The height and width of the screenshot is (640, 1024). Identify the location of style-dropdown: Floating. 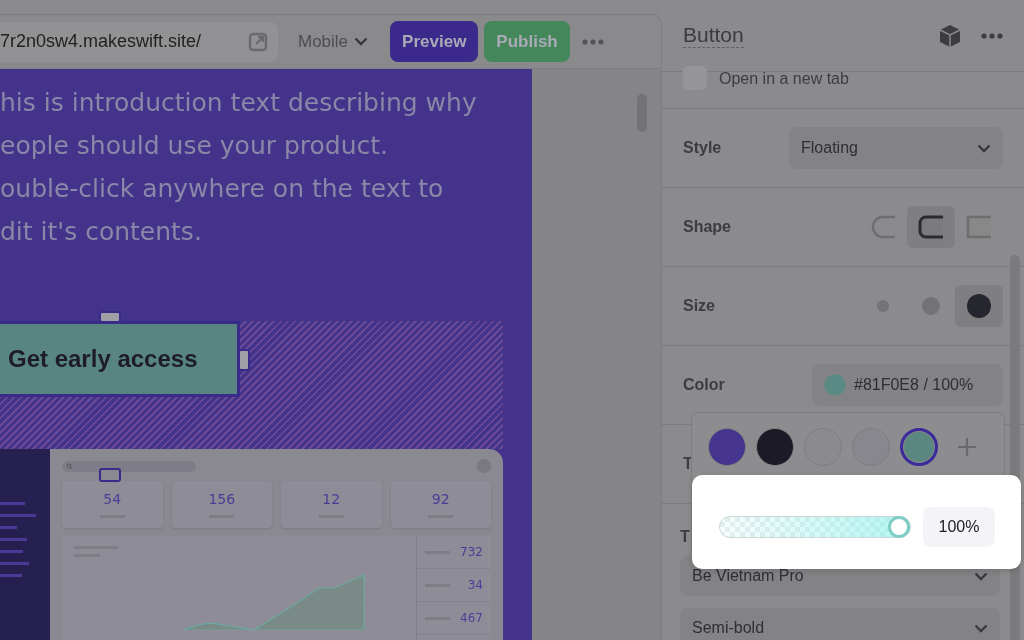
(896, 148).